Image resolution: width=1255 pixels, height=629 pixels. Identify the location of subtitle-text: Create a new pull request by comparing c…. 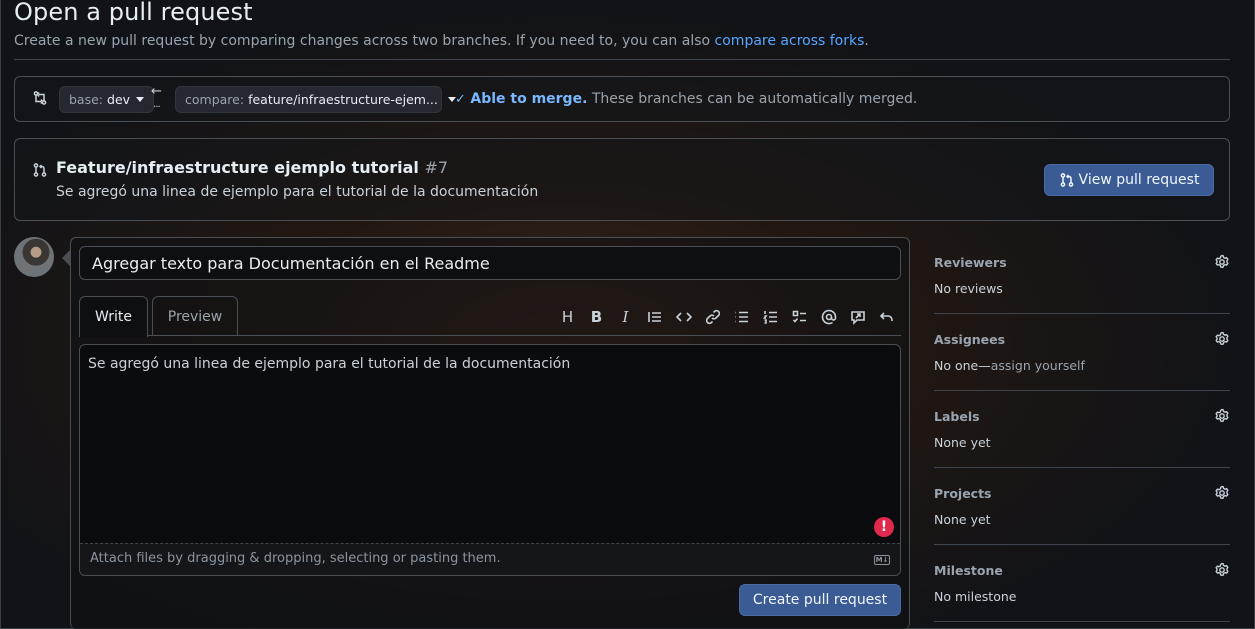
(362, 41).